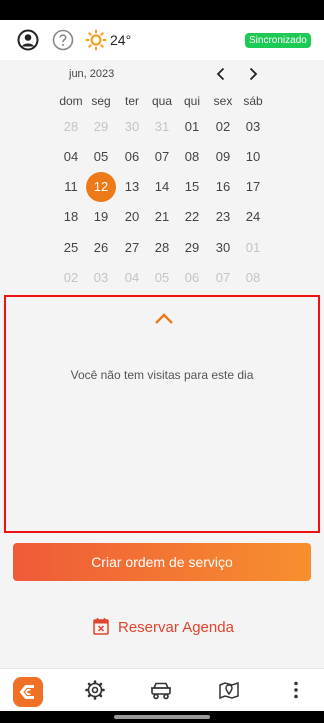 The height and width of the screenshot is (723, 324). Describe the element at coordinates (162, 217) in the screenshot. I see `calendar-day: 21` at that location.